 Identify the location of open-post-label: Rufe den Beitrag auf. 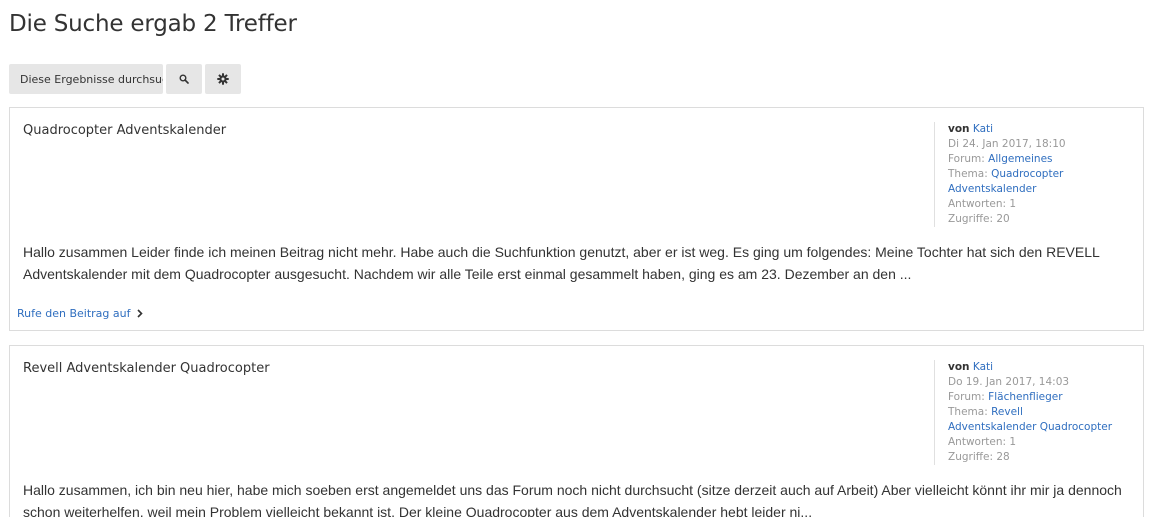
(74, 313).